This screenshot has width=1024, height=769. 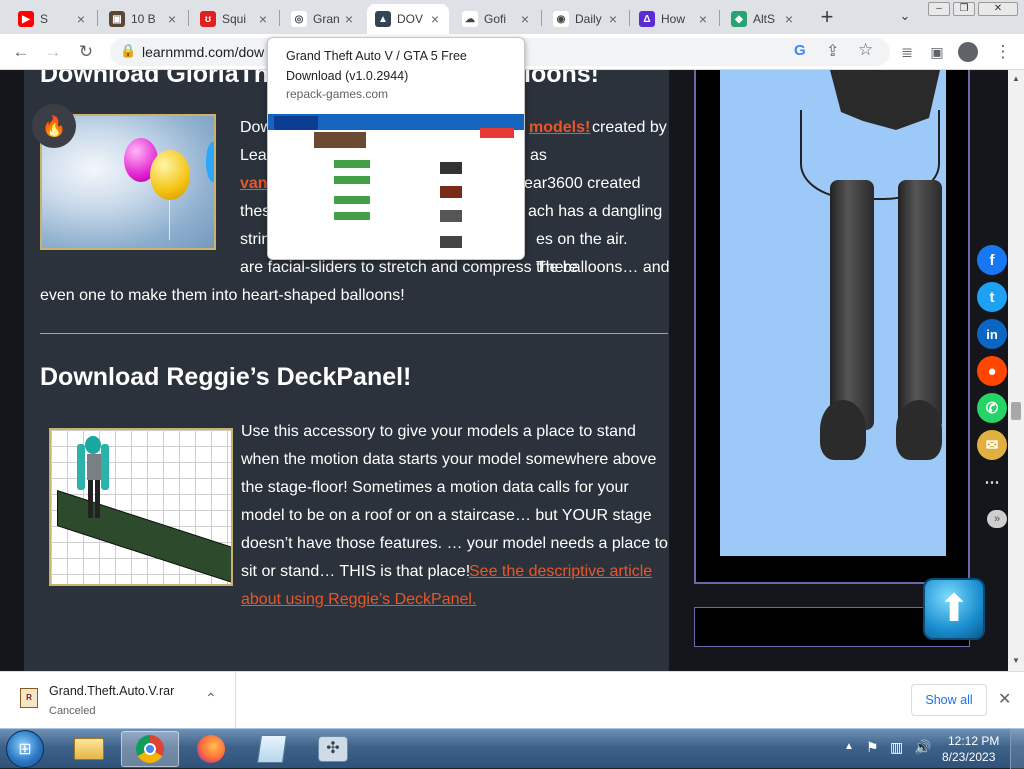 I want to click on browser-tab: ʊ Squi ×, so click(x=234, y=19).